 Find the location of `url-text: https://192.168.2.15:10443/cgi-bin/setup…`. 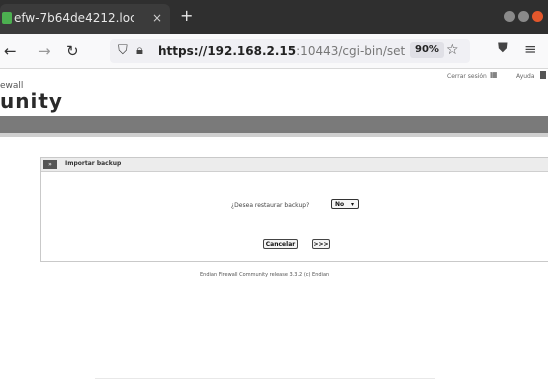

url-text: https://192.168.2.15:10443/cgi-bin/setup… is located at coordinates (282, 51).